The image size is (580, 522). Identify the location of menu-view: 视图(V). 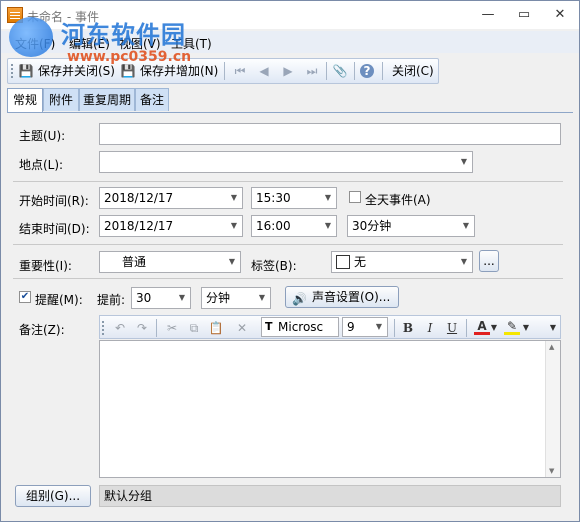
(140, 43).